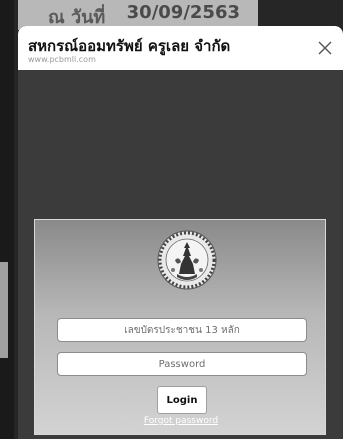 The height and width of the screenshot is (439, 343). Describe the element at coordinates (187, 260) in the screenshot. I see `cooperative-seal-logo` at that location.